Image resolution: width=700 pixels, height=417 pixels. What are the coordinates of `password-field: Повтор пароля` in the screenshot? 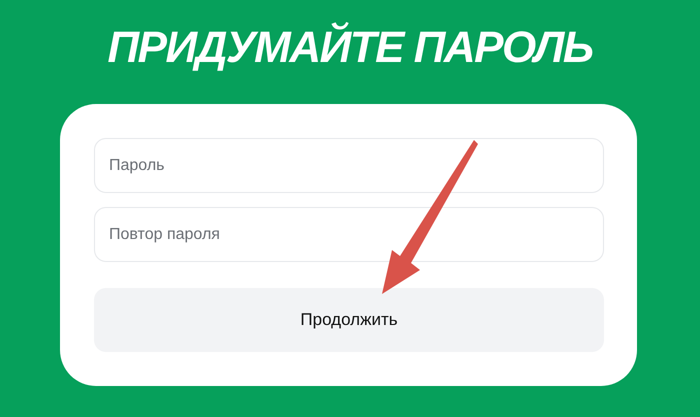 It's located at (349, 234).